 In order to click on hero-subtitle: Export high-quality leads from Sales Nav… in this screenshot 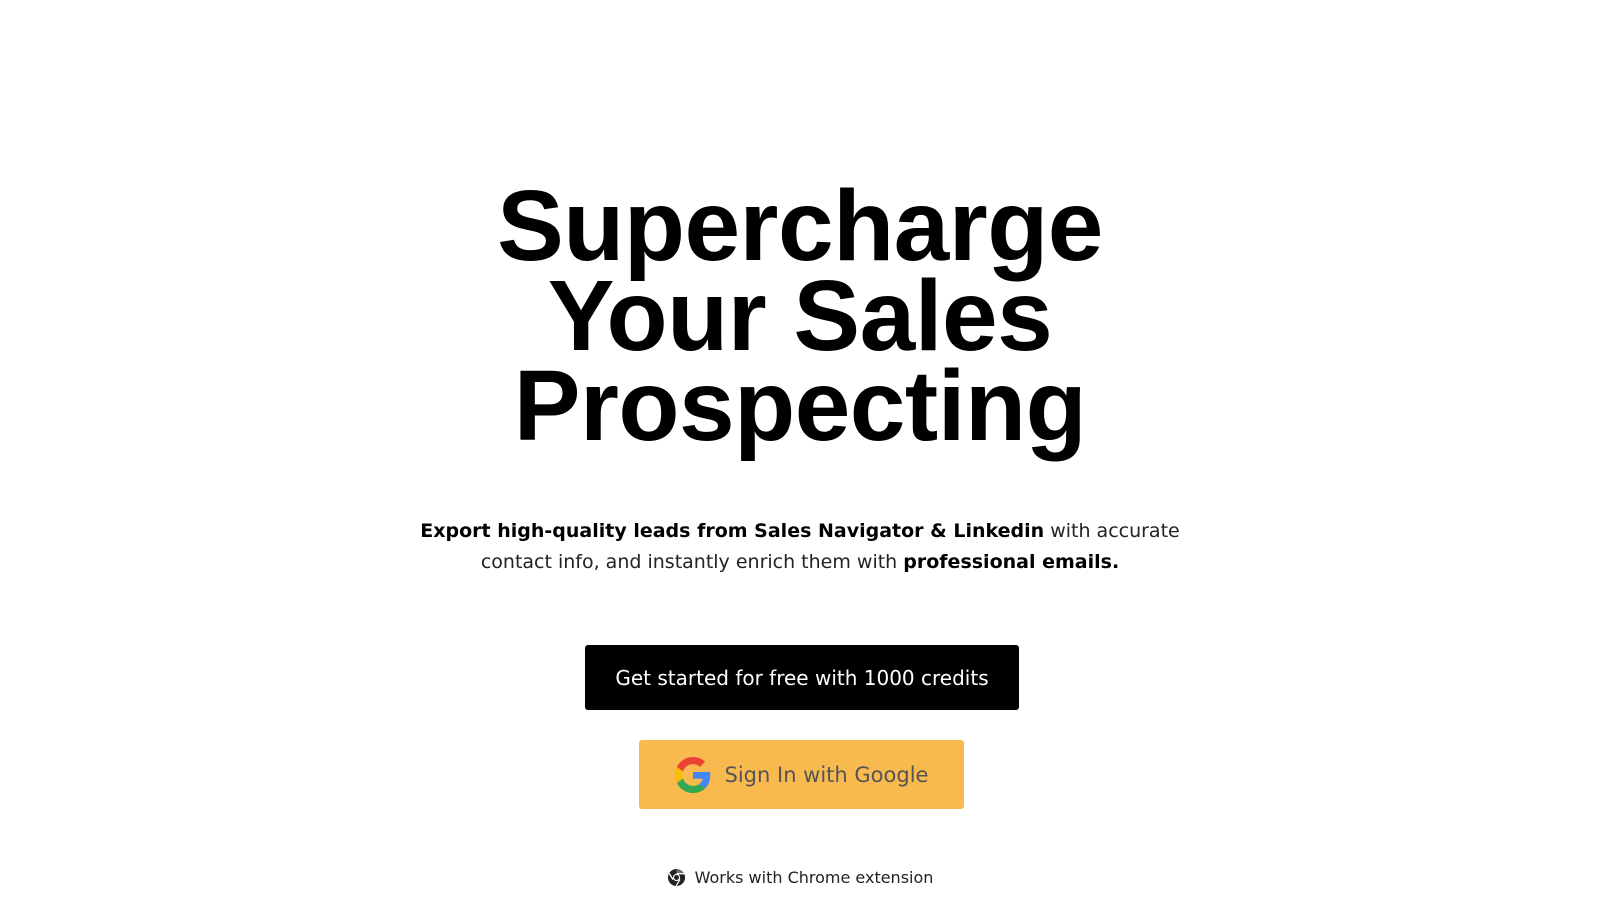, I will do `click(800, 547)`.